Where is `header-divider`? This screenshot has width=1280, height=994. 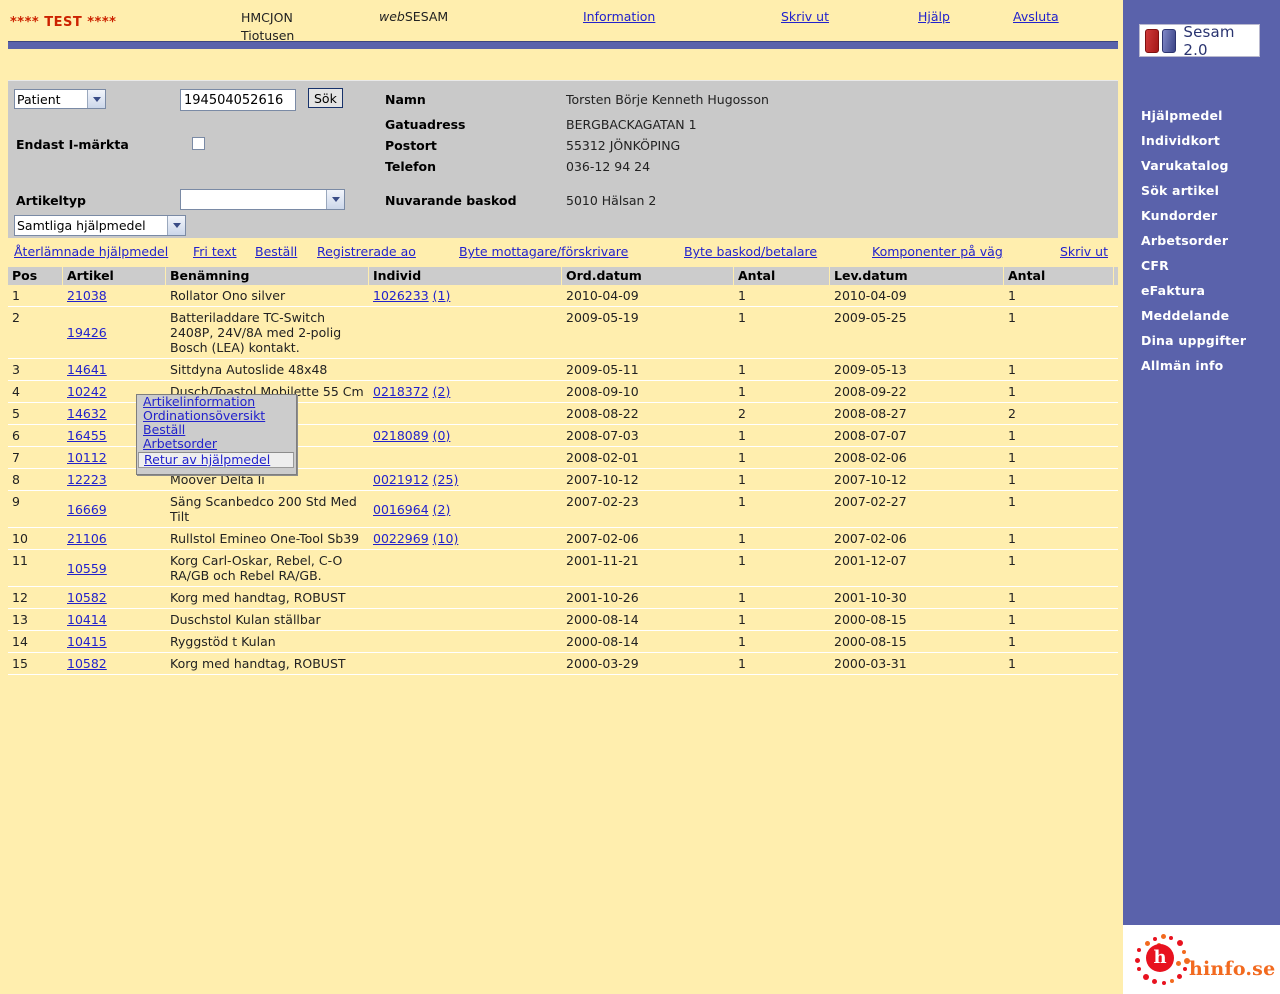 header-divider is located at coordinates (563, 45).